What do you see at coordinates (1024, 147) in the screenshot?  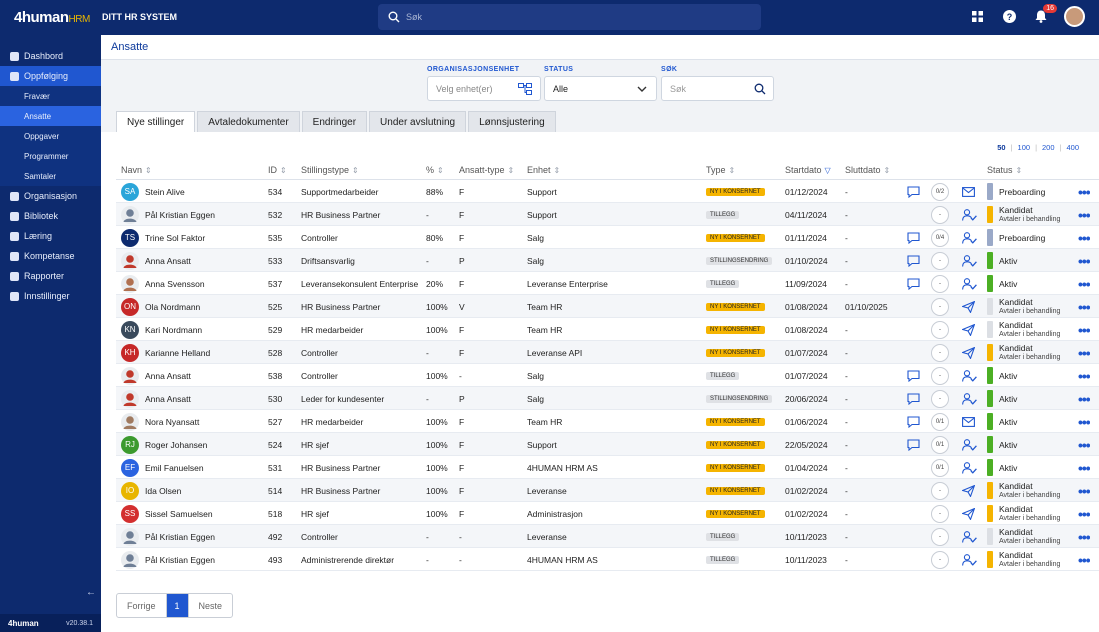 I see `page-size-100: 100` at bounding box center [1024, 147].